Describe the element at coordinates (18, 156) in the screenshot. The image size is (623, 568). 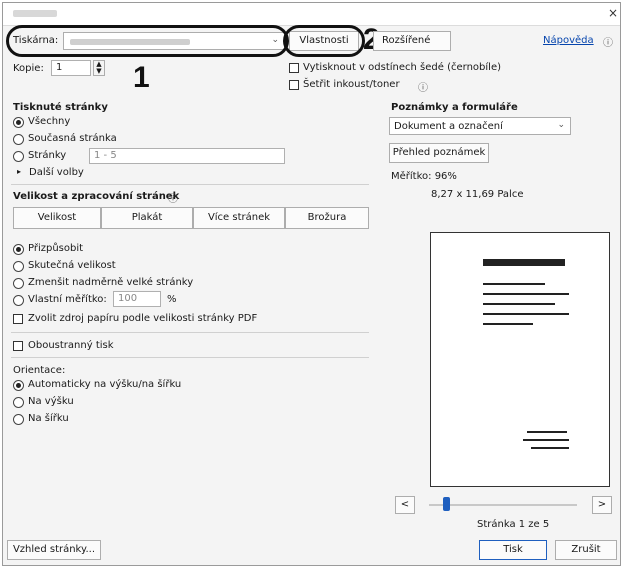
I see `pages-range-radio` at that location.